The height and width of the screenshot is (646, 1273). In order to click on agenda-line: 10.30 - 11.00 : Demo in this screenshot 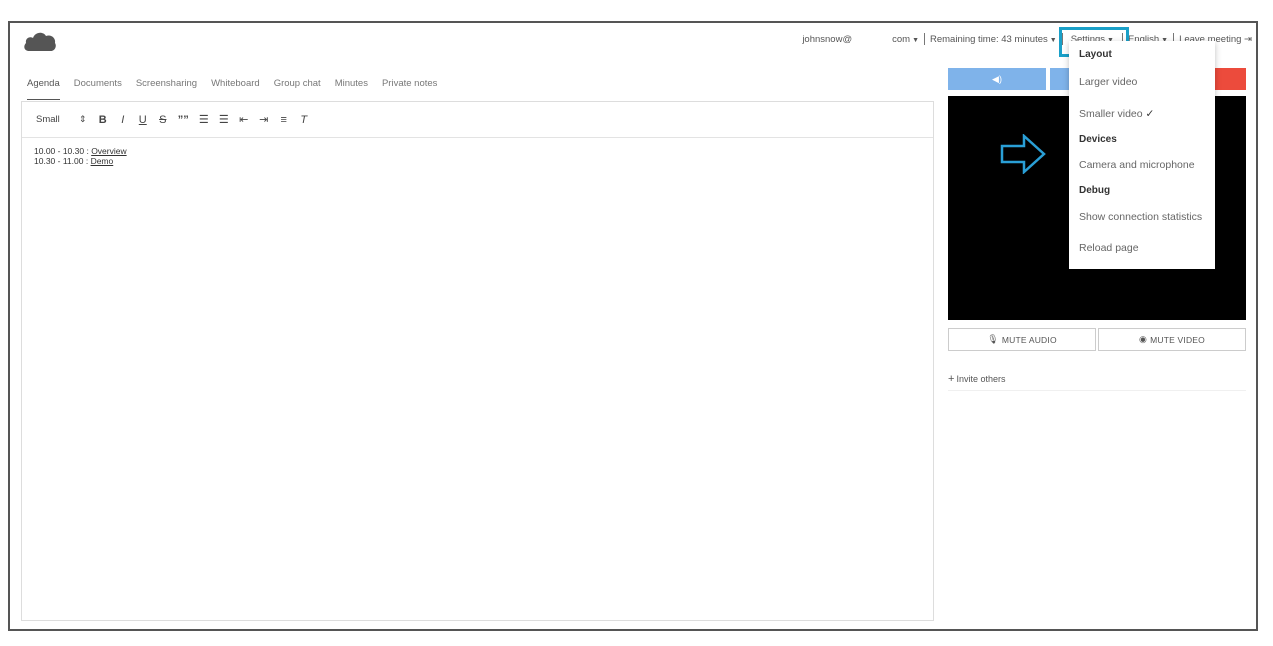, I will do `click(477, 161)`.